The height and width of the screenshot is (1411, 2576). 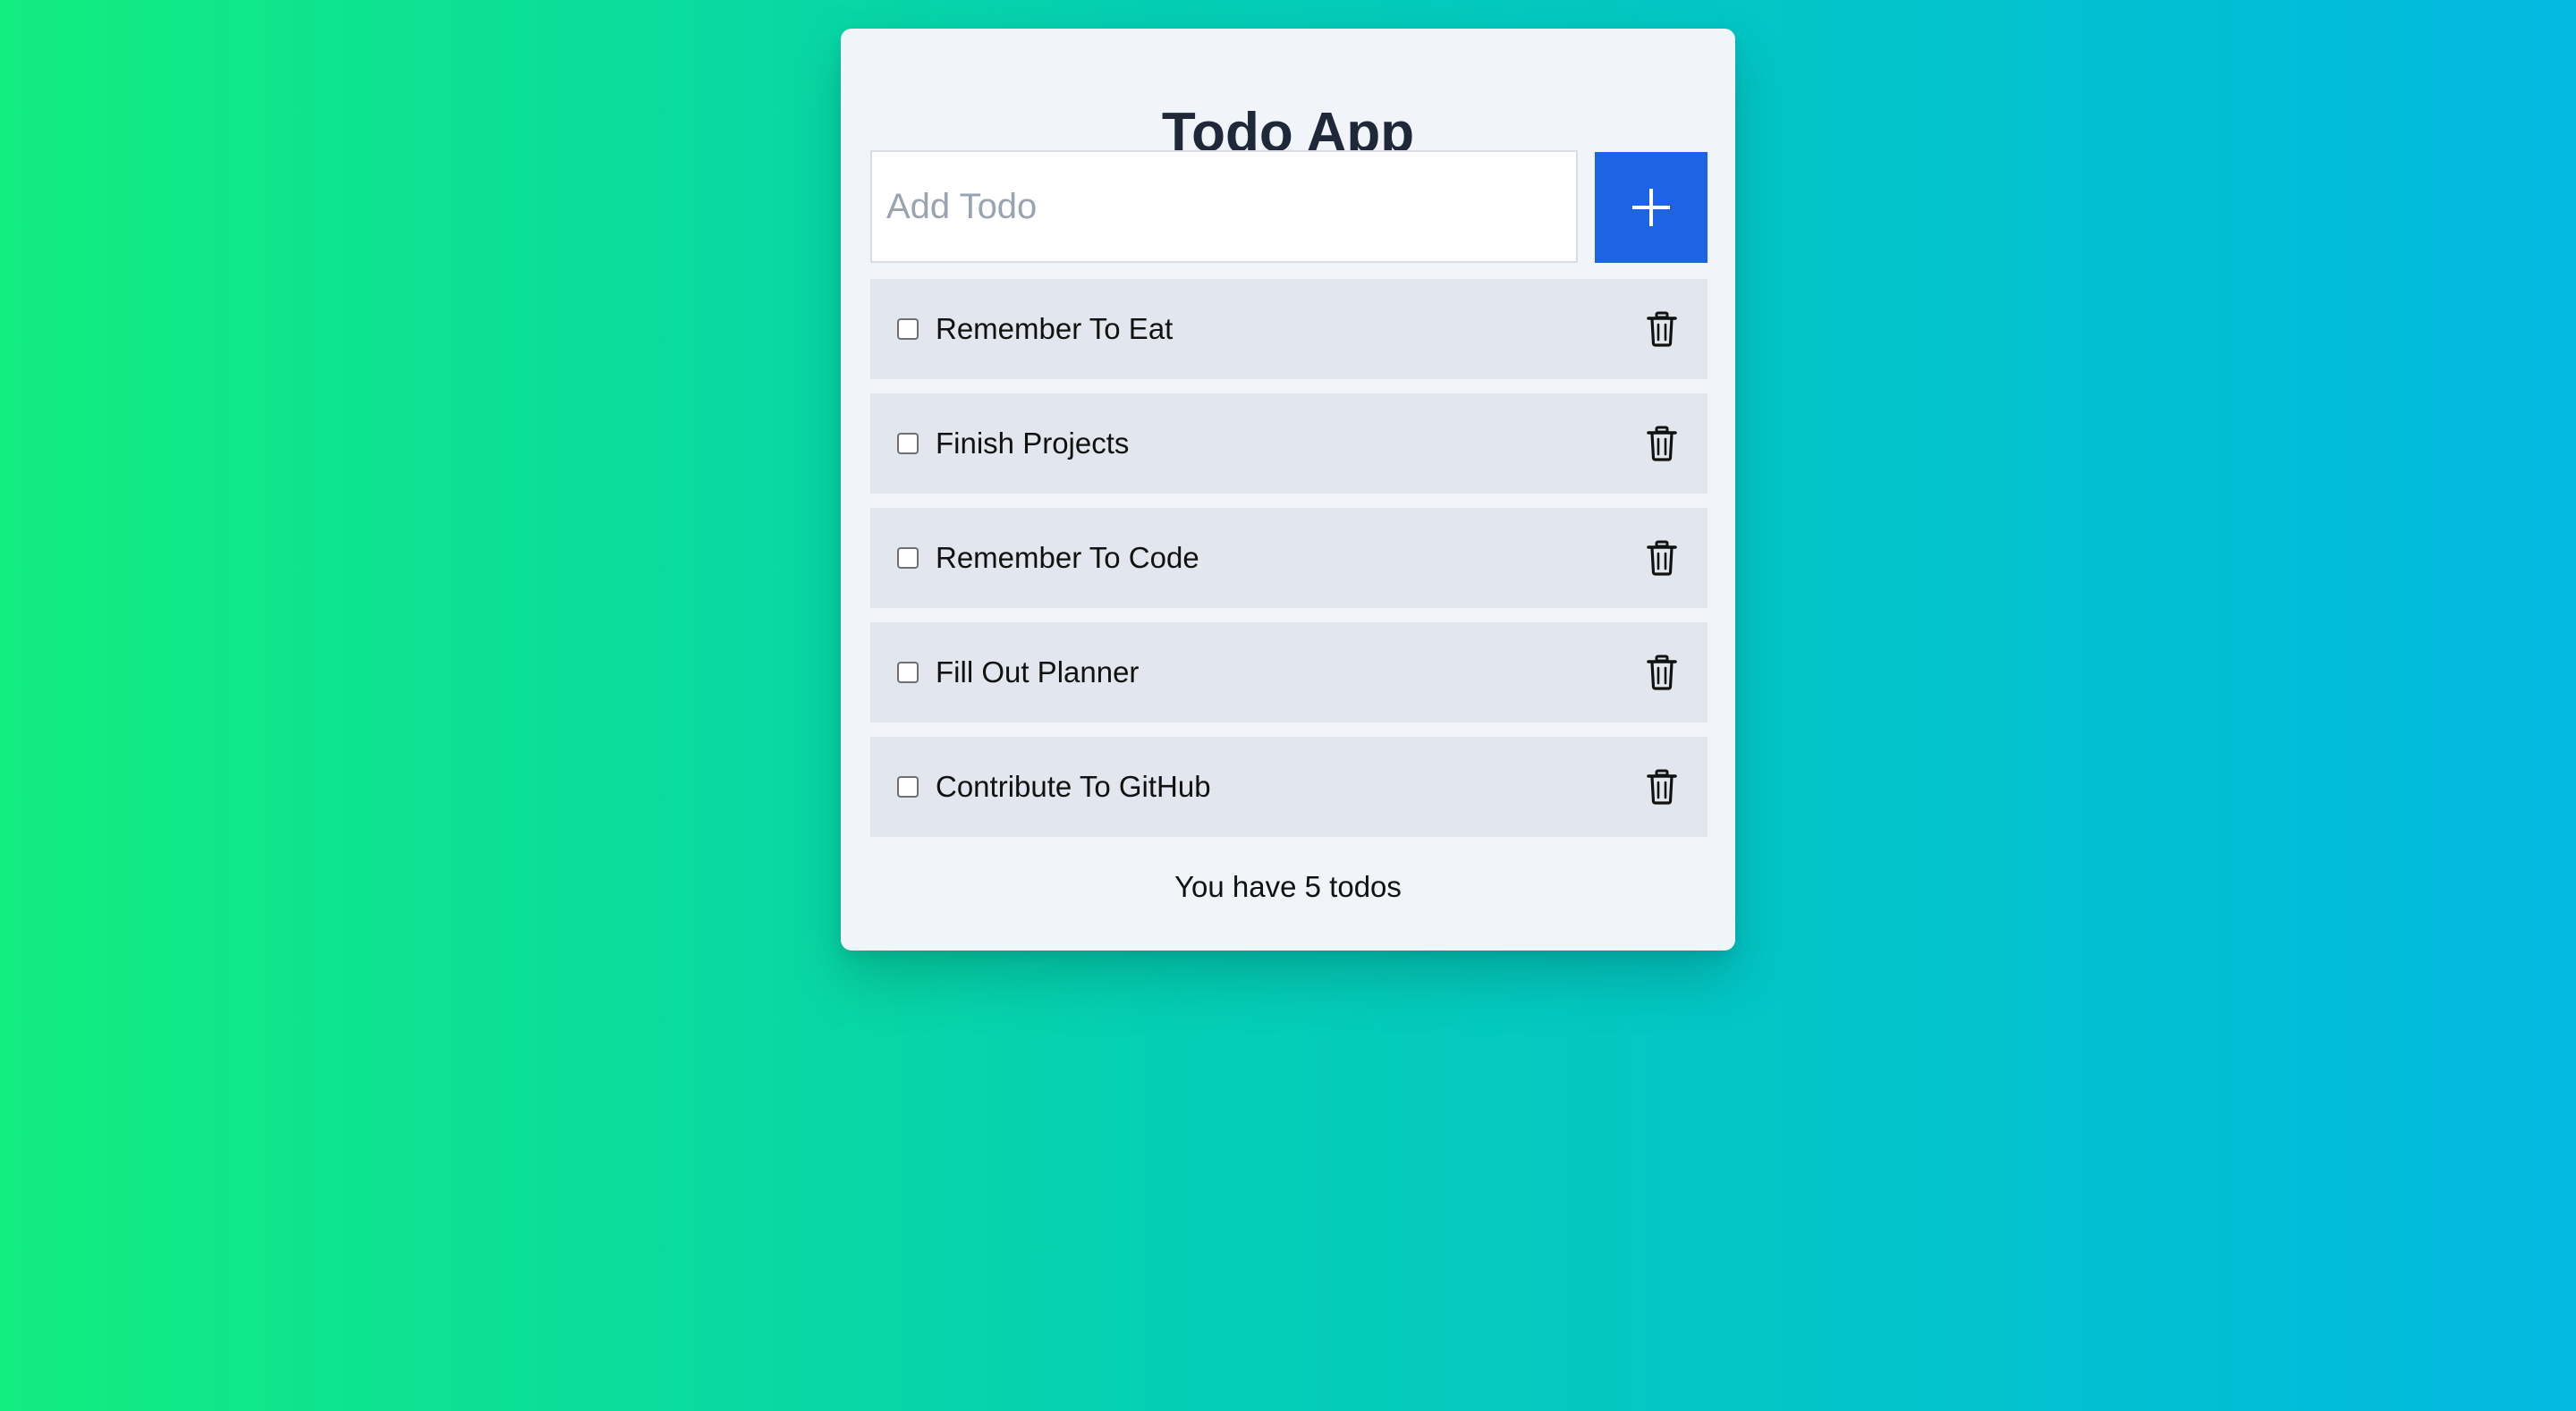 I want to click on add-todo-button, so click(x=1651, y=207).